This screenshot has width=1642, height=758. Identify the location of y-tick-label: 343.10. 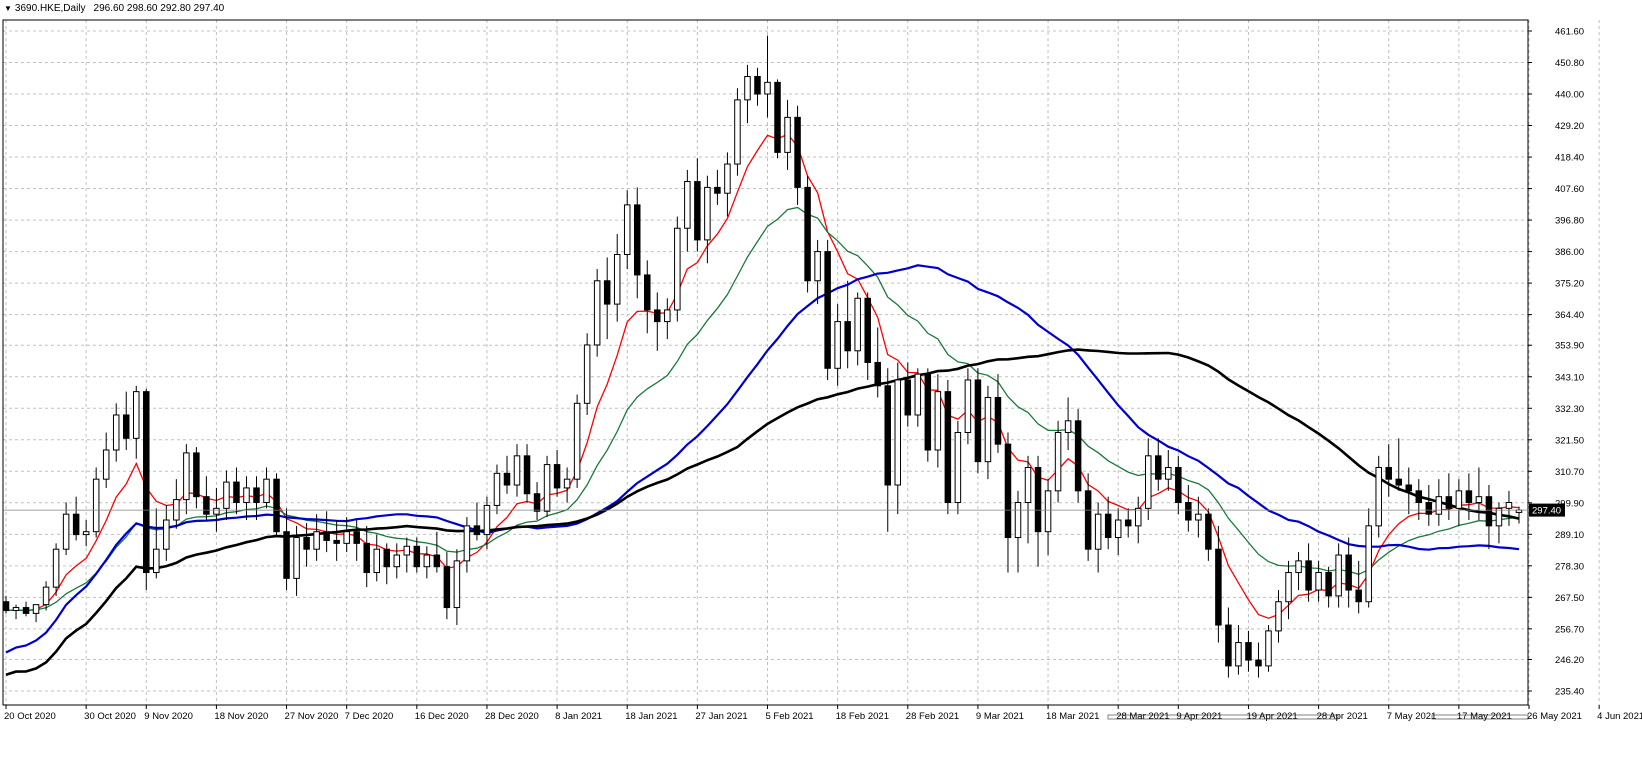
(1569, 377).